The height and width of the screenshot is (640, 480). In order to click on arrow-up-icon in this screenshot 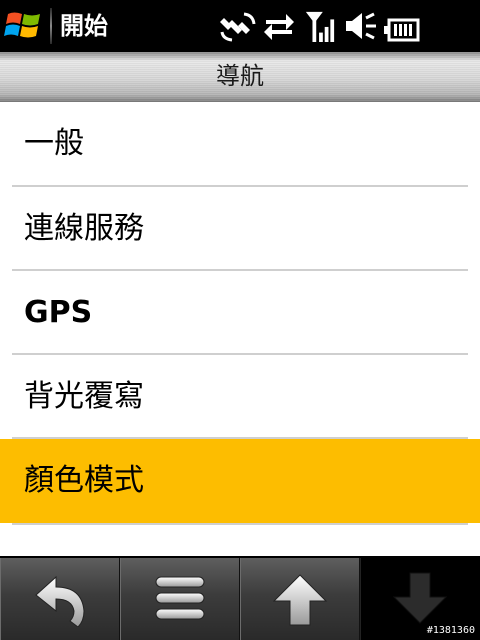, I will do `click(300, 600)`.